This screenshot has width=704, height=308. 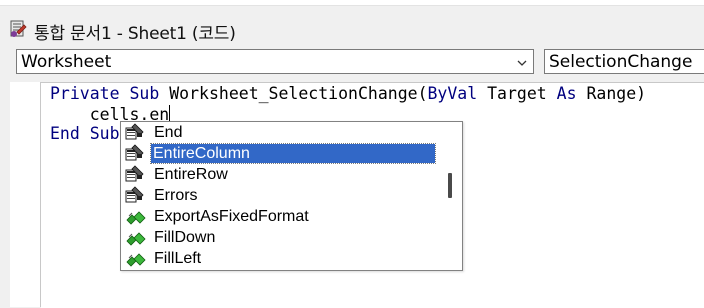 I want to click on autocomplete-item-label: Errors, so click(x=176, y=195).